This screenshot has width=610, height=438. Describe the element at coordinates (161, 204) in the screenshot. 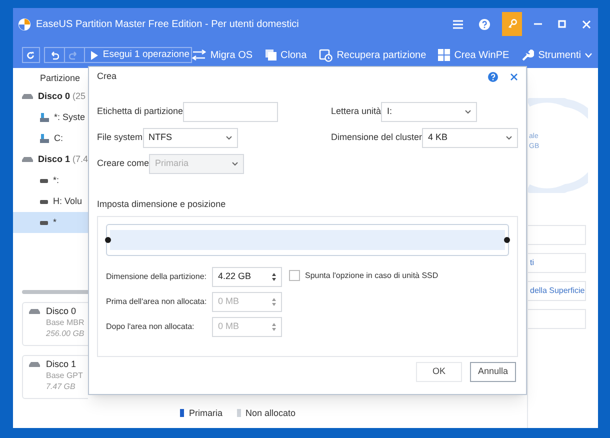

I see `section-title: Imposta dimensione e posizione` at that location.